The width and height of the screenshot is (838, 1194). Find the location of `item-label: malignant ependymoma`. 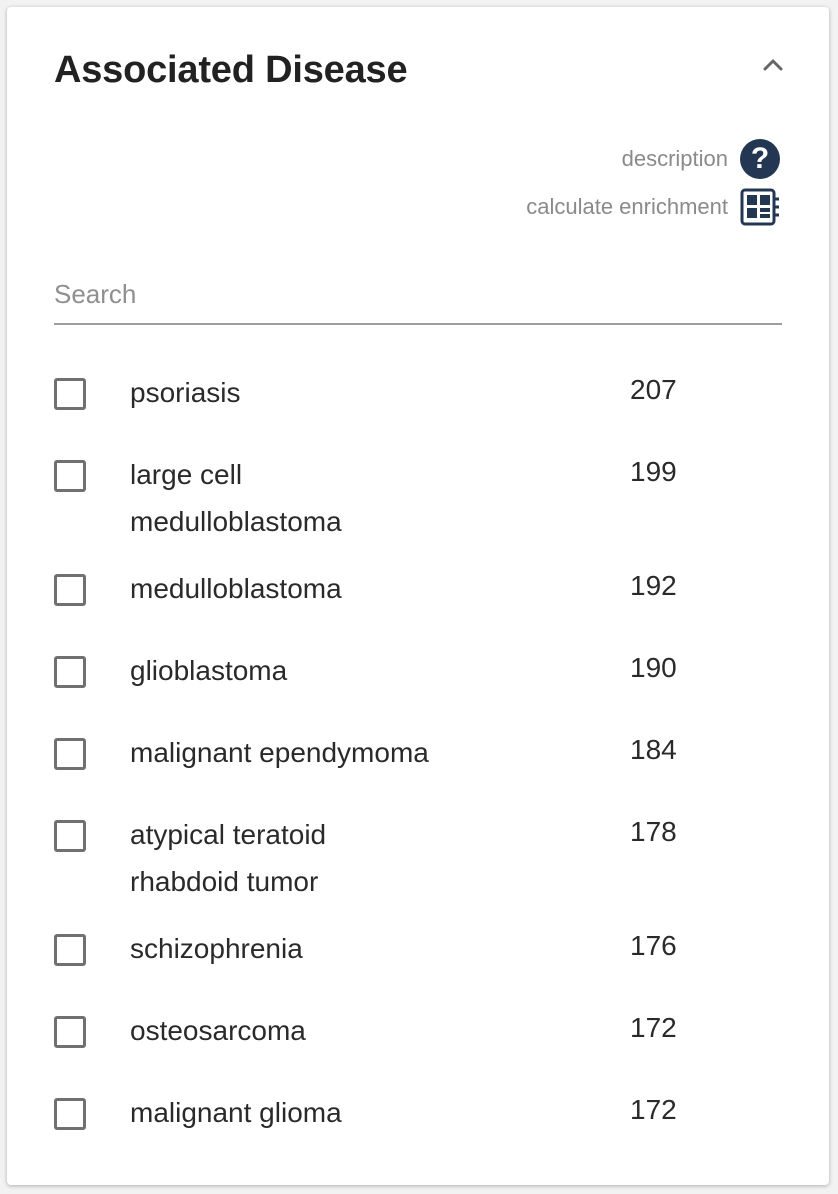

item-label: malignant ependymoma is located at coordinates (279, 752).